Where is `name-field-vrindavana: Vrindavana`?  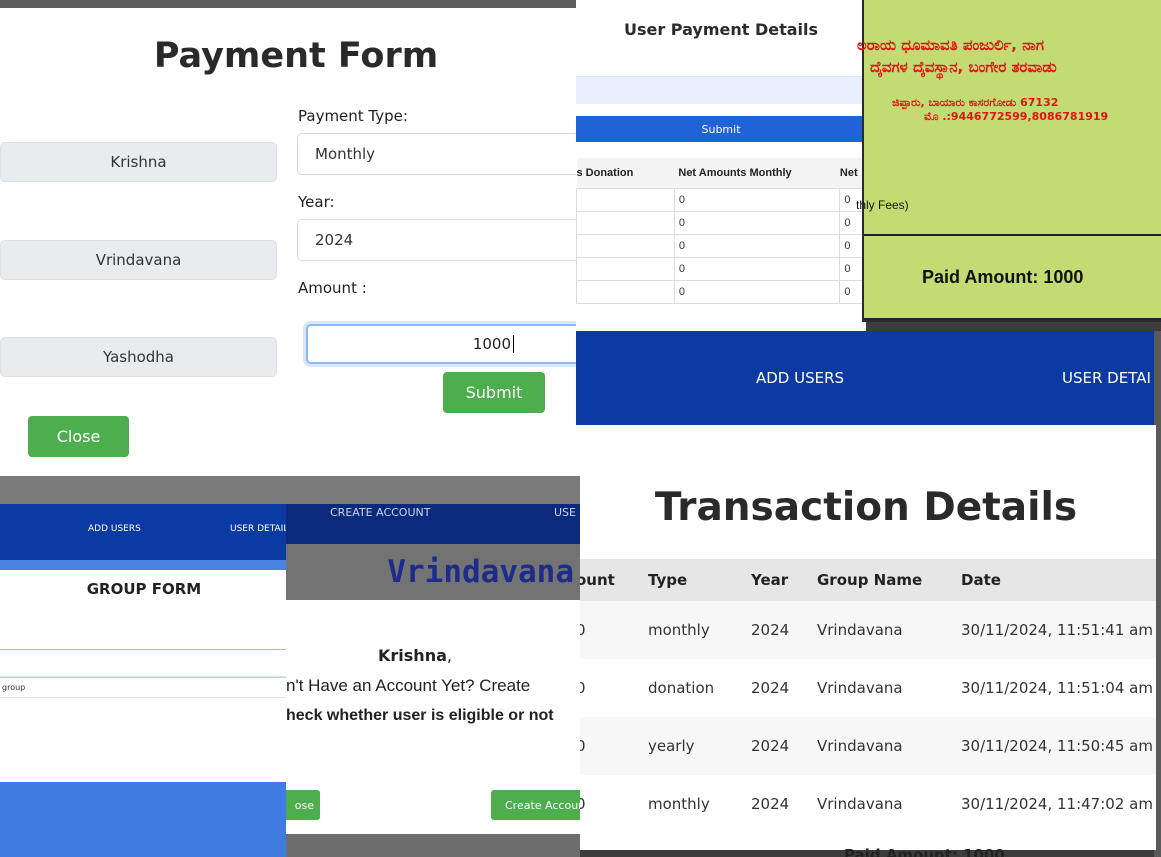
name-field-vrindavana: Vrindavana is located at coordinates (138, 260).